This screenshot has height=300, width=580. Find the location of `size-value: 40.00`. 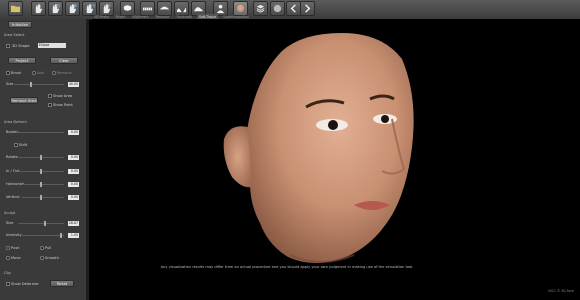

size-value: 40.00 is located at coordinates (73, 84).